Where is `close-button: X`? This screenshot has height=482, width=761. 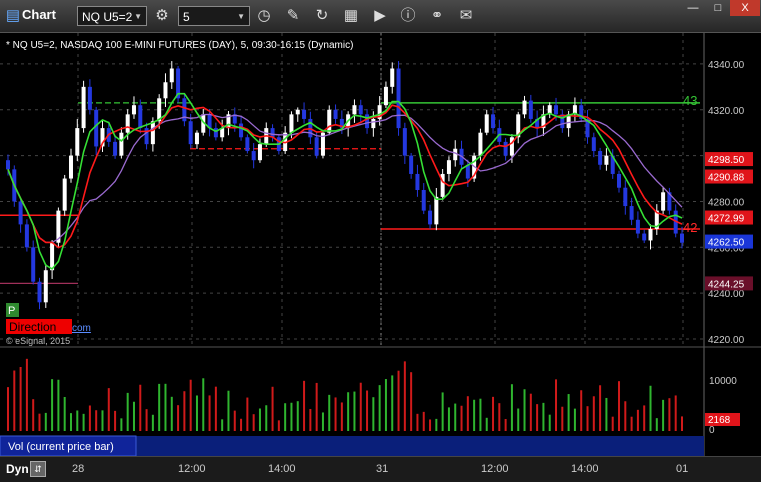 close-button: X is located at coordinates (745, 8).